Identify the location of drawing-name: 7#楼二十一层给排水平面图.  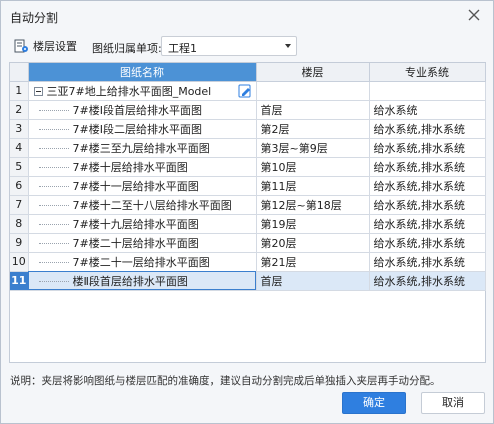
(141, 262).